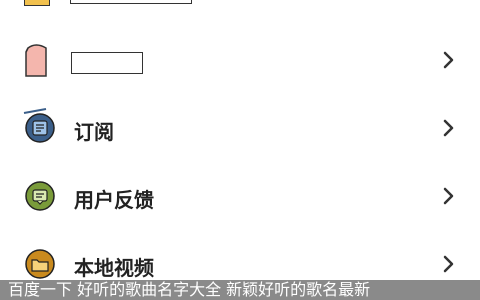 Image resolution: width=480 pixels, height=300 pixels. I want to click on menu-item-feedback-label: 用户反馈, so click(114, 200).